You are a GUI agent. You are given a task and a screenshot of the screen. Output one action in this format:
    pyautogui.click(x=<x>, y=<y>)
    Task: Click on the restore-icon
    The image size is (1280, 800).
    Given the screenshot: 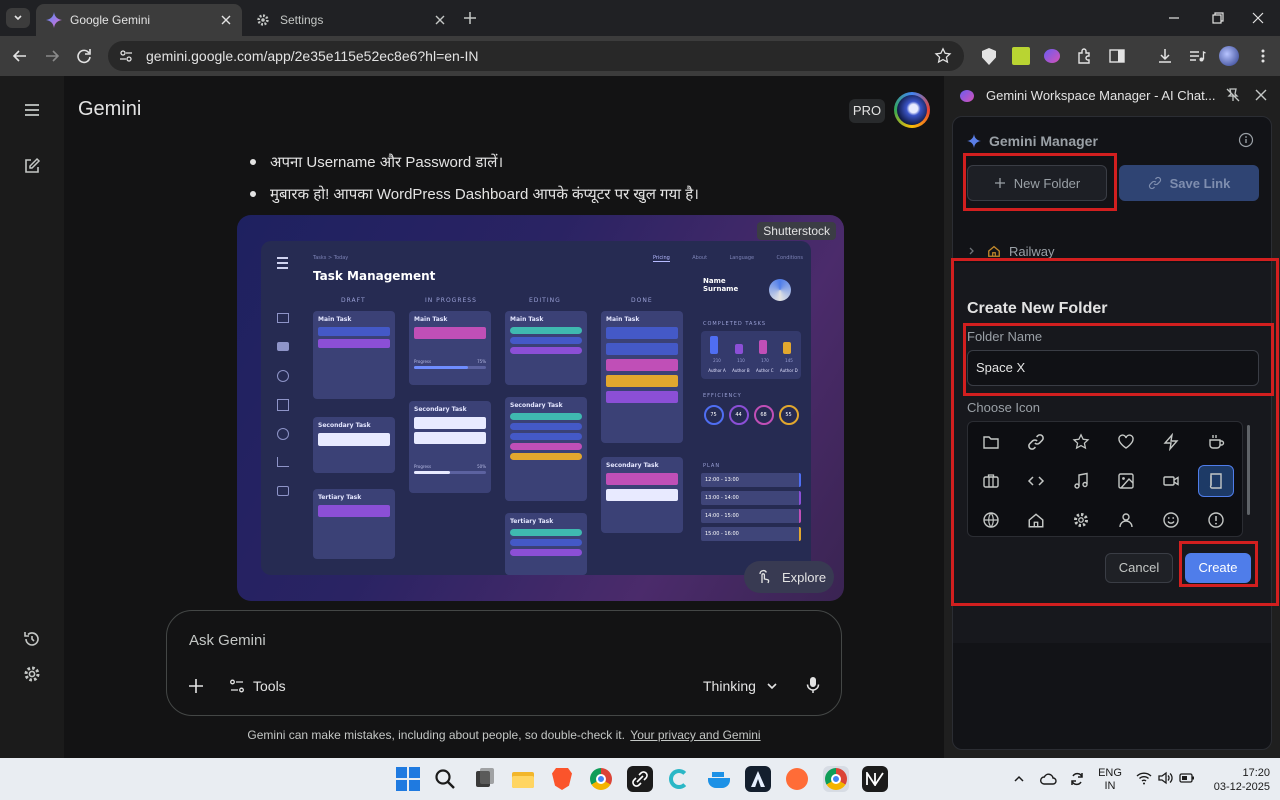 What is the action you would take?
    pyautogui.click(x=1218, y=18)
    